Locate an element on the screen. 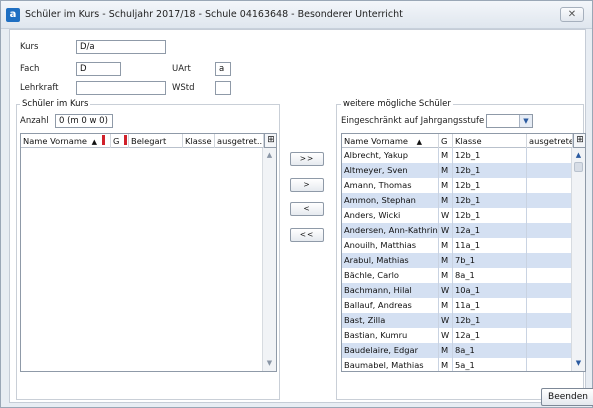  table-row: Baumabel, Mathias M 5a_1 is located at coordinates (457, 364).